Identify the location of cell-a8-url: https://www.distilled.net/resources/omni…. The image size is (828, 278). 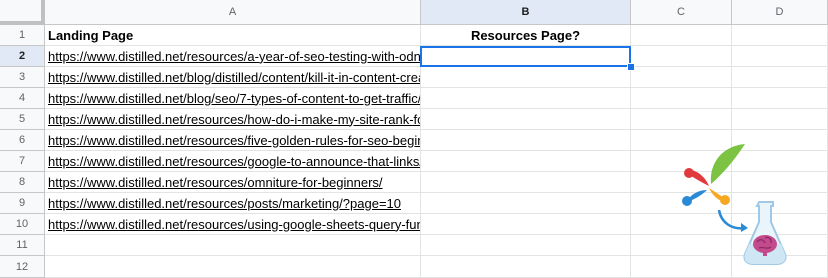
(233, 182).